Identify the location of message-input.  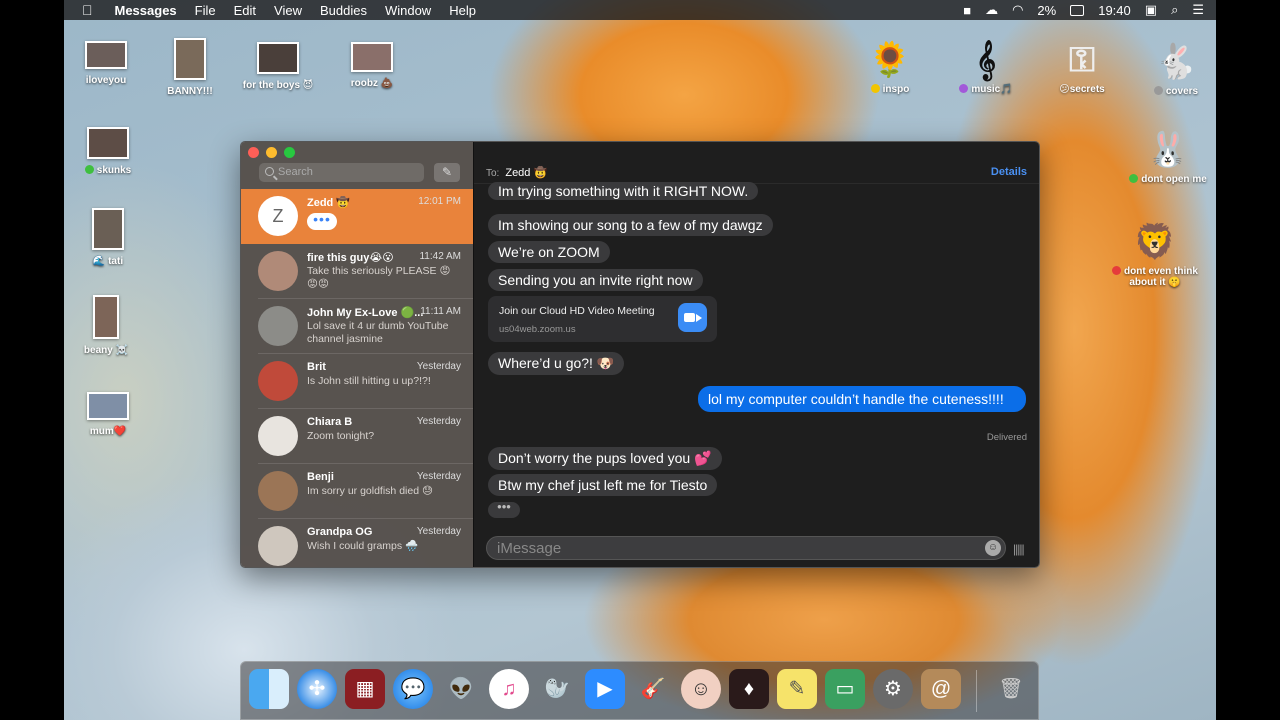
(746, 548).